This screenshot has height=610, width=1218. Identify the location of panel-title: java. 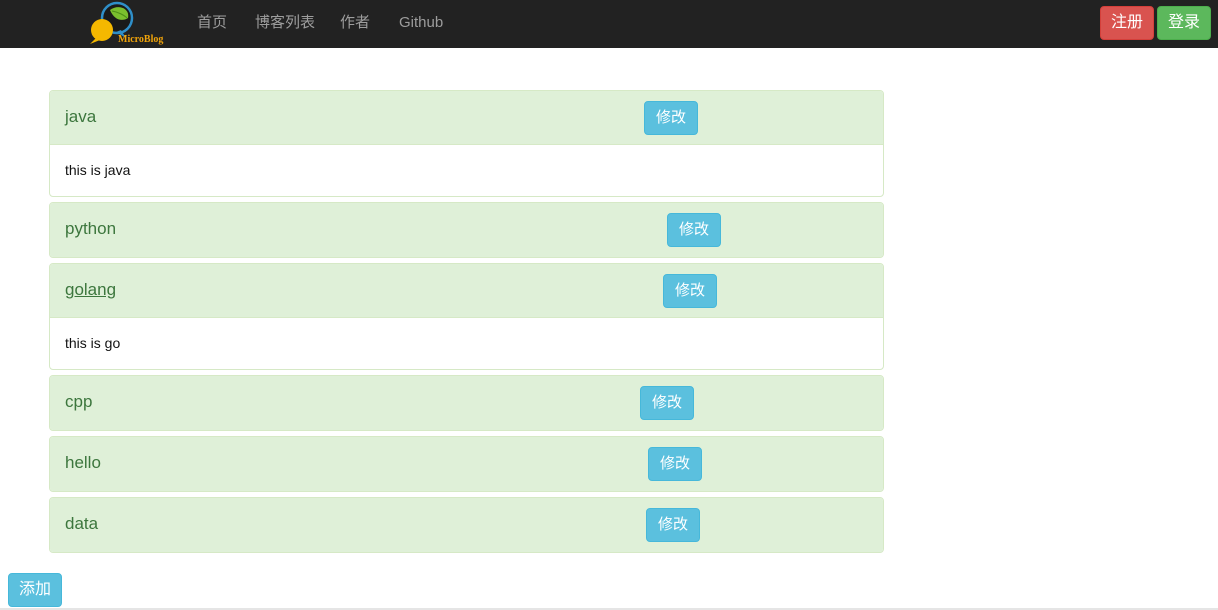
(80, 117).